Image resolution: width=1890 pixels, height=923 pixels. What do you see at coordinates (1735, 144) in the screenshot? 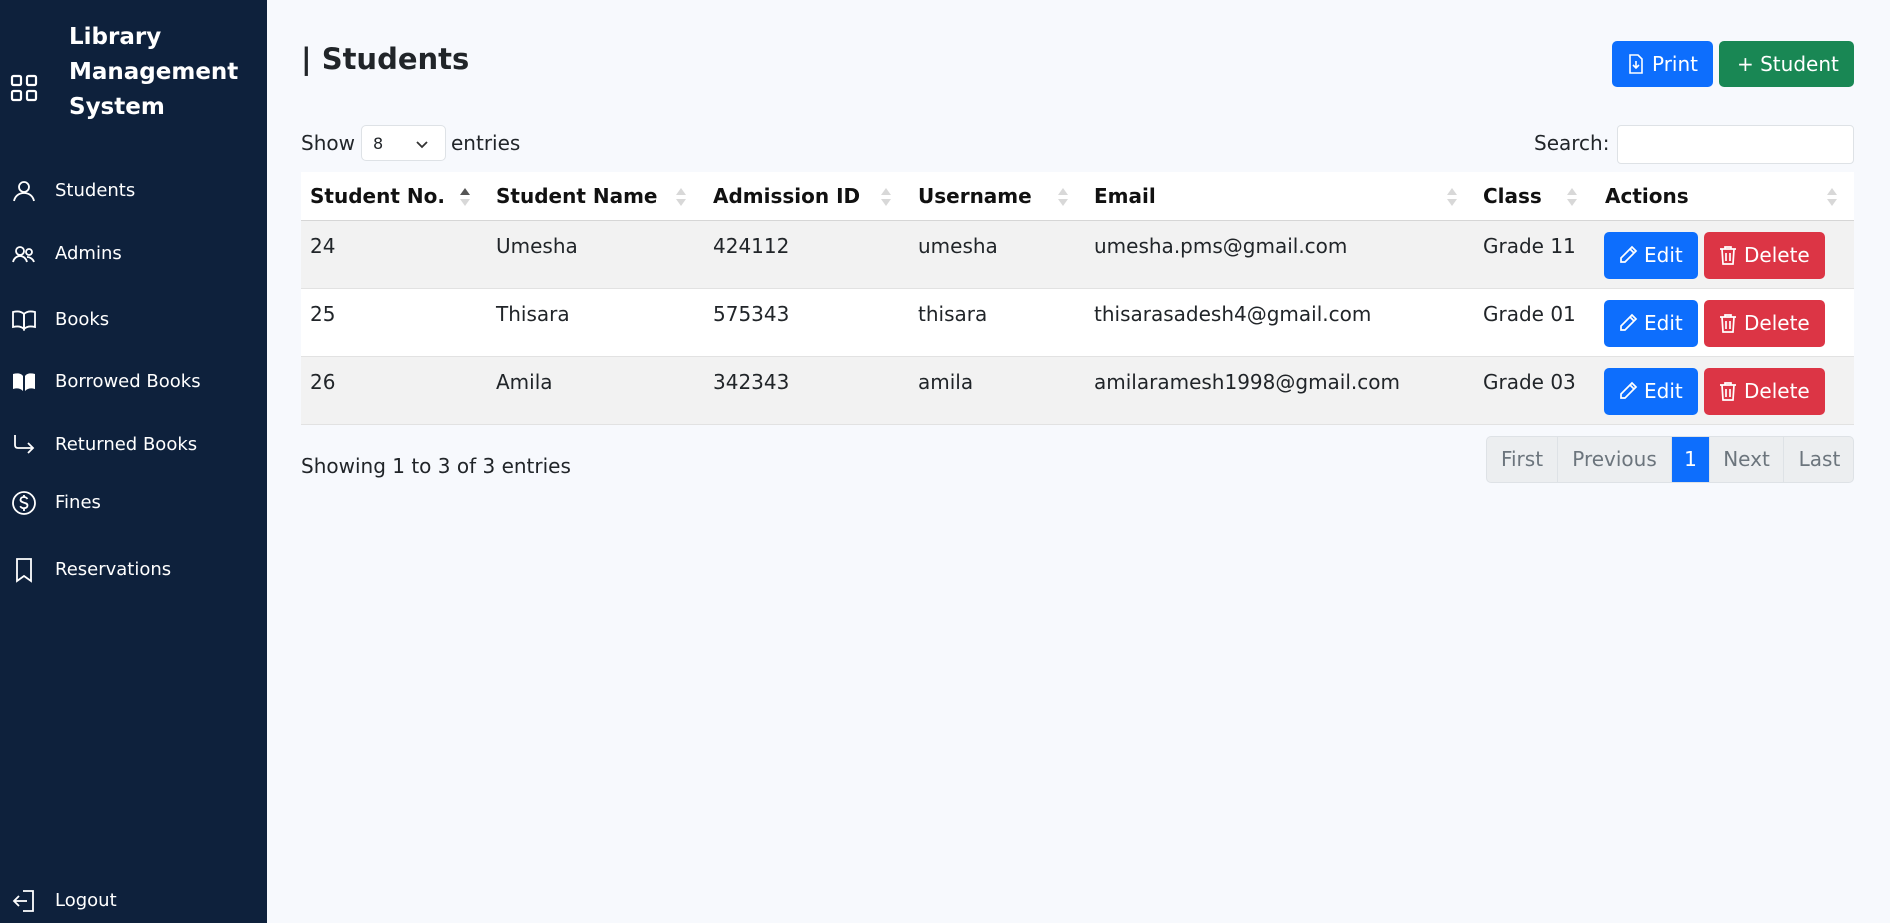
I see `search-input` at bounding box center [1735, 144].